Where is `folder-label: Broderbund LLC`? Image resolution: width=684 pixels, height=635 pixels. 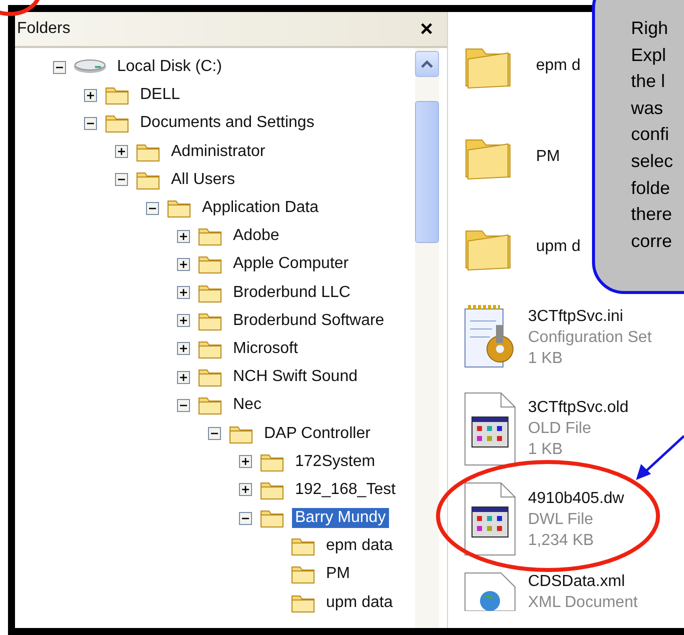 folder-label: Broderbund LLC is located at coordinates (292, 292).